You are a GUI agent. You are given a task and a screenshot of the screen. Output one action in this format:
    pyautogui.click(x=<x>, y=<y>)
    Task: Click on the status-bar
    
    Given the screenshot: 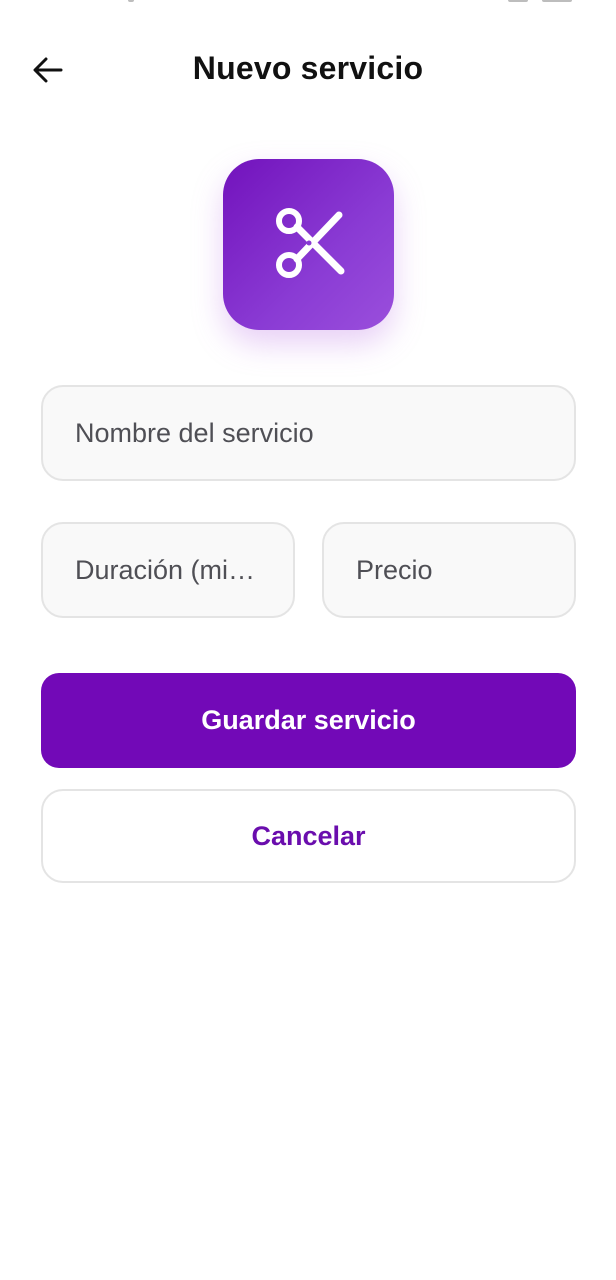 What is the action you would take?
    pyautogui.click(x=308, y=4)
    